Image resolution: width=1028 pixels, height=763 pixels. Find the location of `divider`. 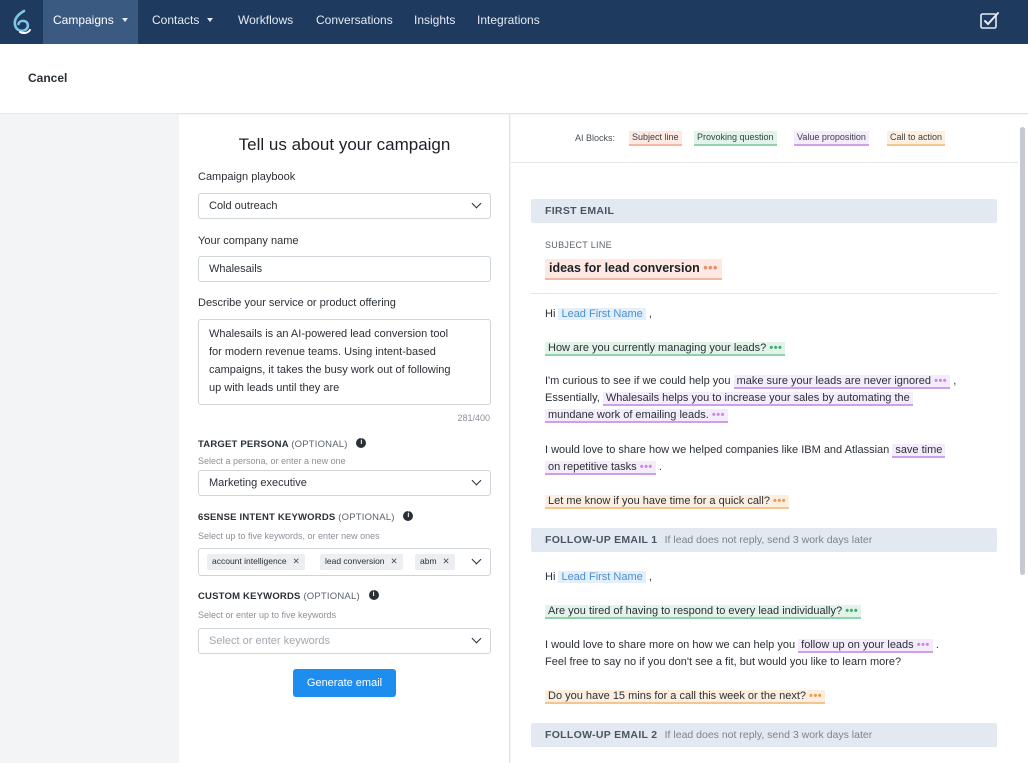

divider is located at coordinates (764, 293).